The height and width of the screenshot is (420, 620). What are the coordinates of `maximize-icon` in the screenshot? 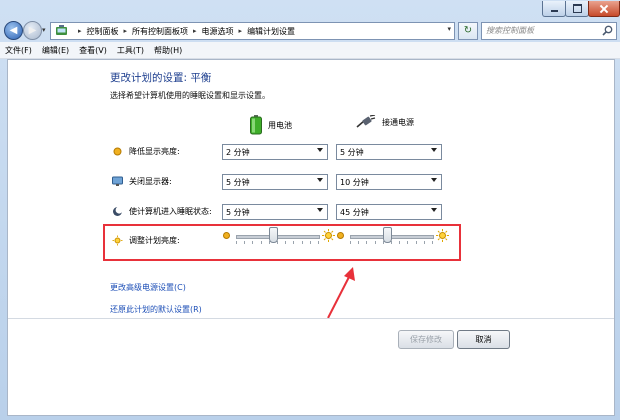 It's located at (577, 8).